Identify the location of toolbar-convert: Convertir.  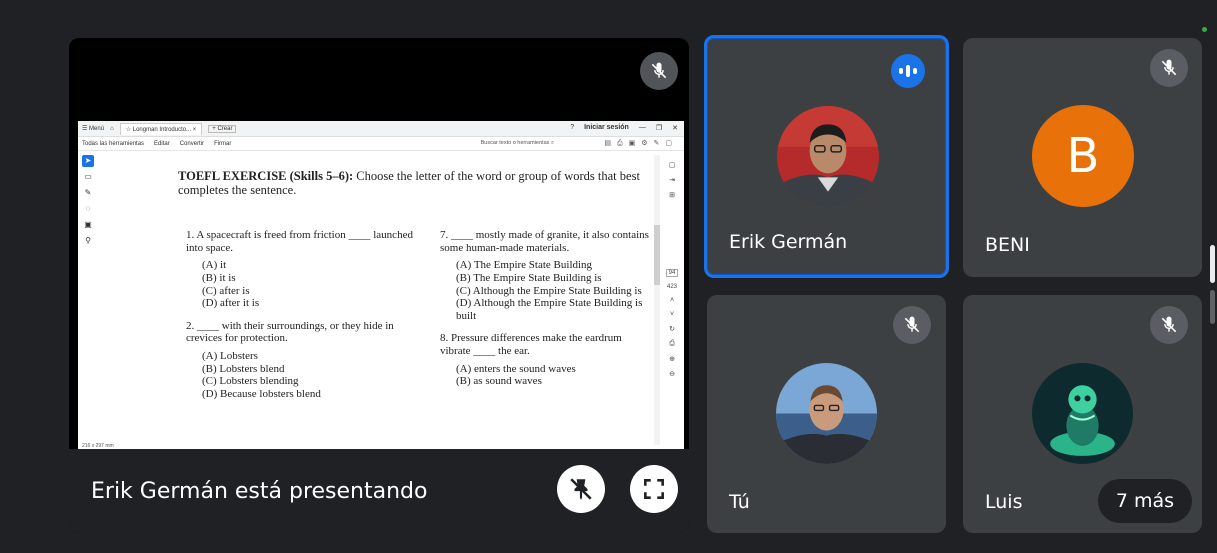
(192, 144).